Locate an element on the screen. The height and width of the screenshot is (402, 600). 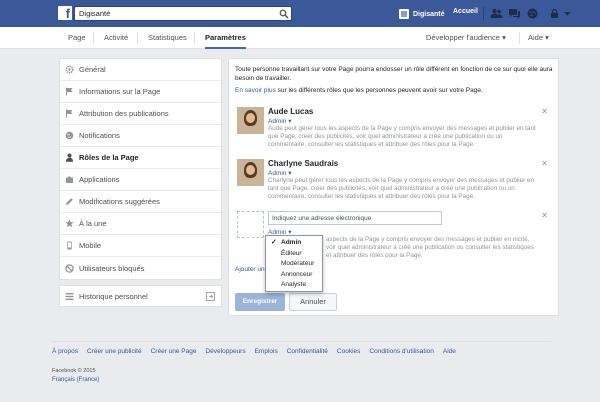
sidebar-item-label: Utilisateurs bloqués is located at coordinates (112, 268).